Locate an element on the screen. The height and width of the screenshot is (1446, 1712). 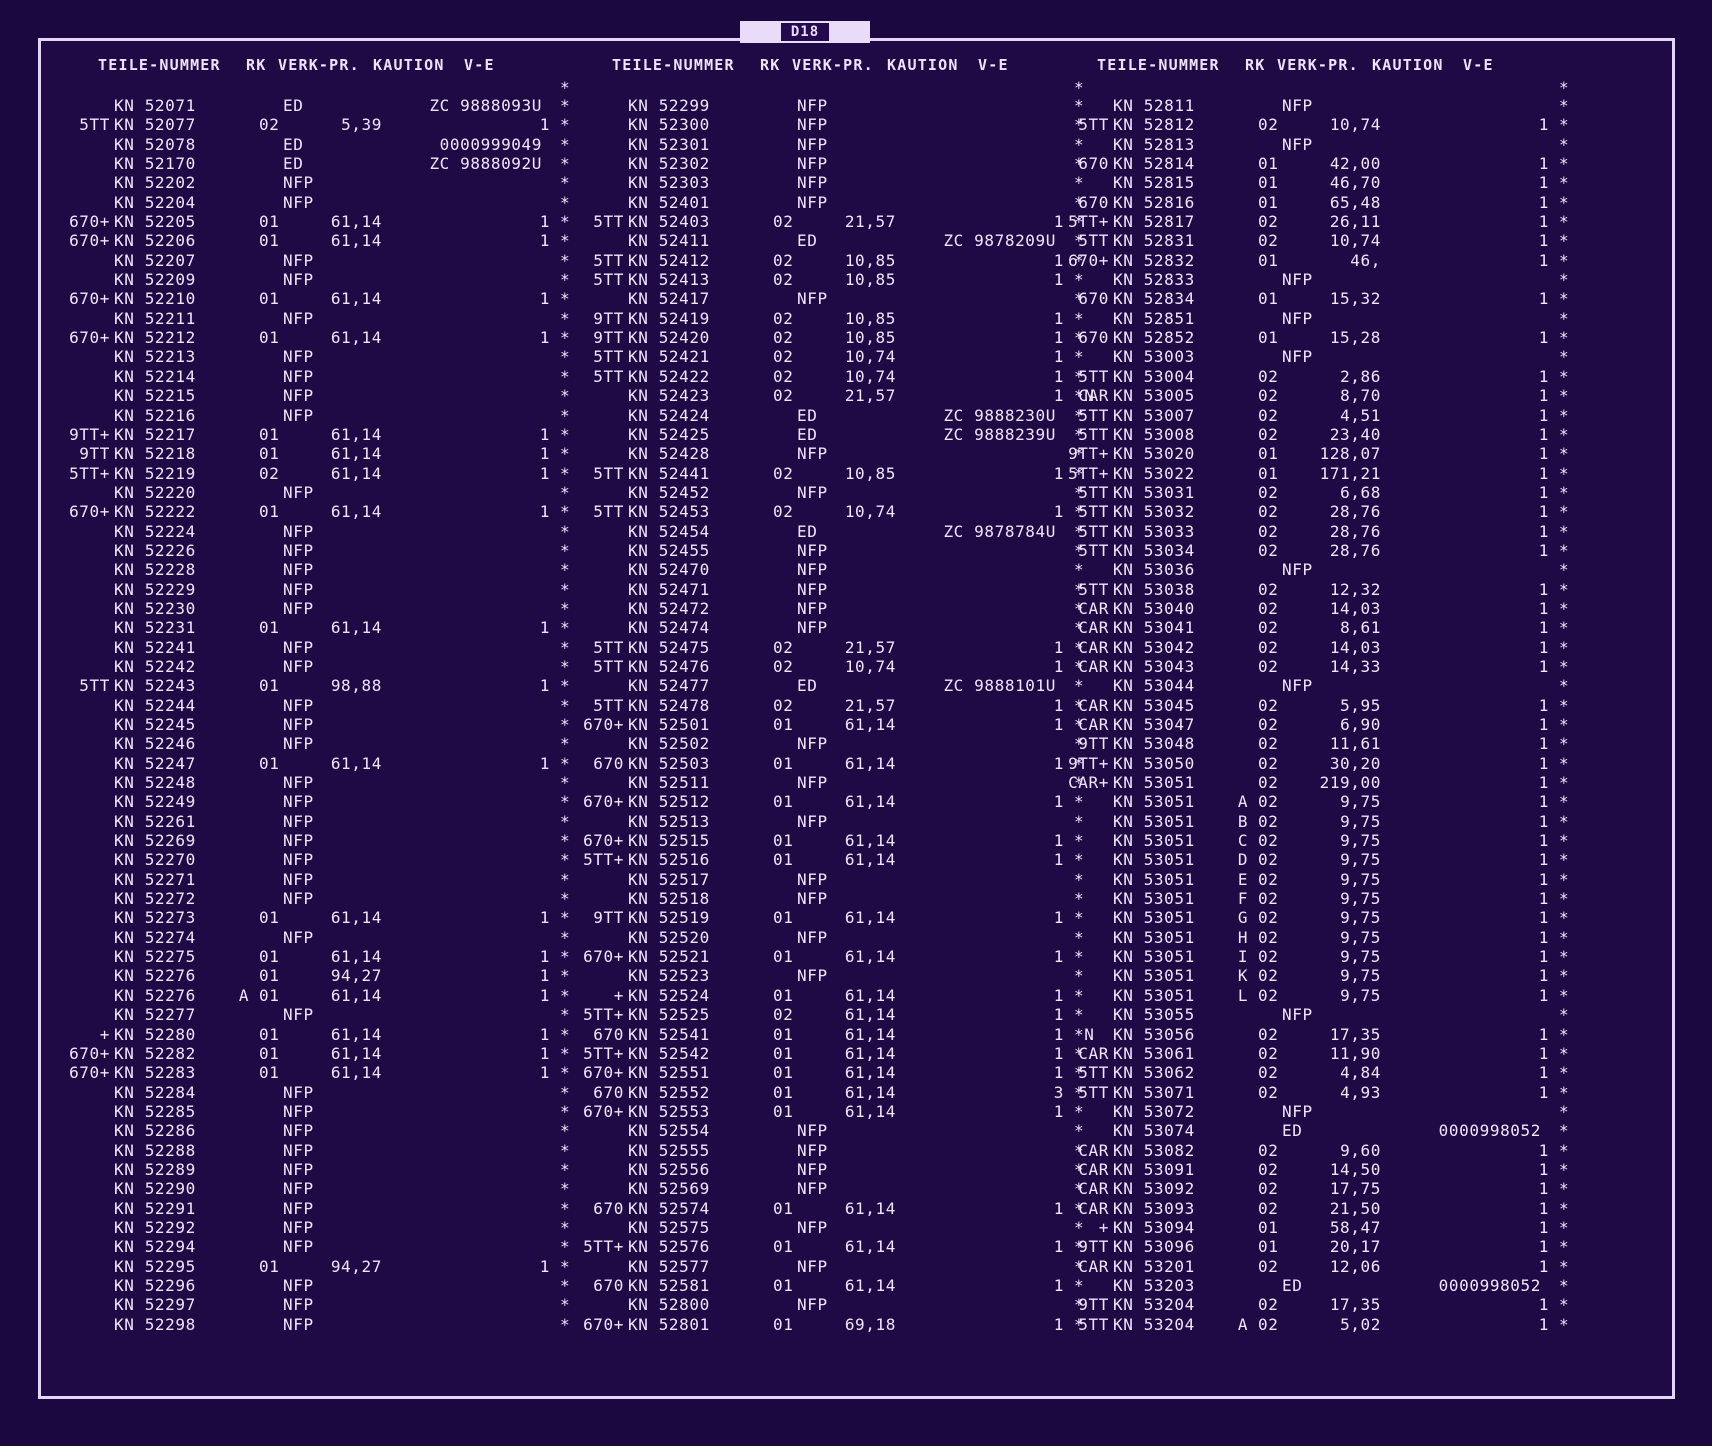
part-number: KN 52299 is located at coordinates (669, 105).